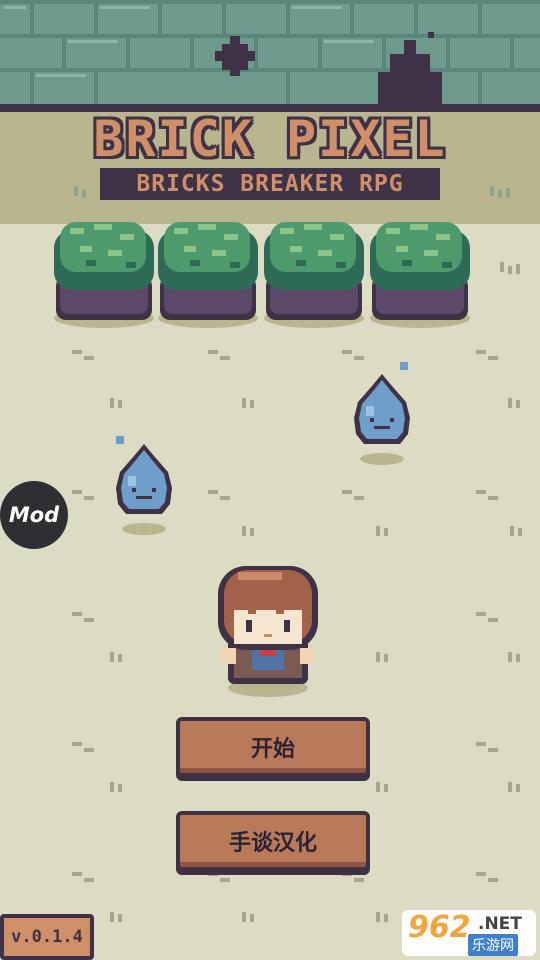 The height and width of the screenshot is (960, 540). Describe the element at coordinates (262, 275) in the screenshot. I see `bush-row` at that location.